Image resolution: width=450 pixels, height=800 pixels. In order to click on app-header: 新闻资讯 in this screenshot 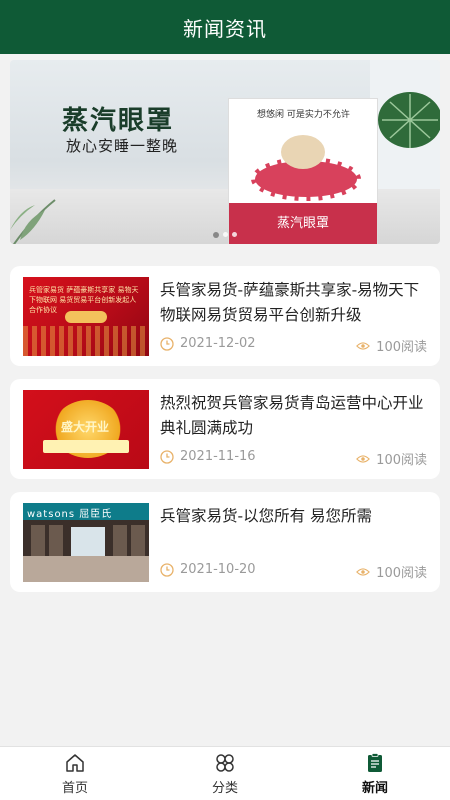, I will do `click(225, 27)`.